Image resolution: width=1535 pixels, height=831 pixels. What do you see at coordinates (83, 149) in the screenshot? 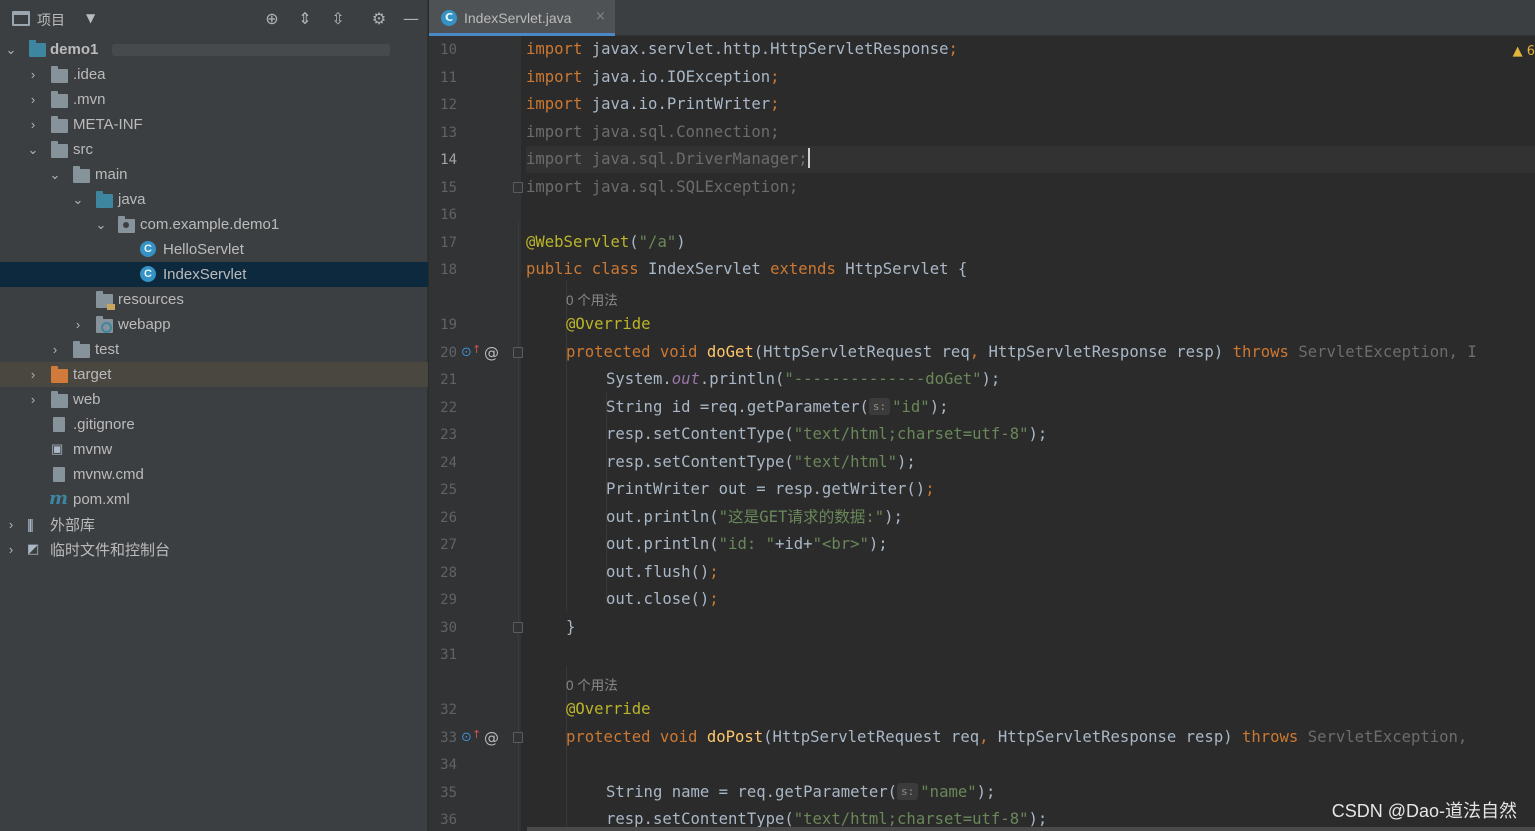
I see `tree-node-label: src` at bounding box center [83, 149].